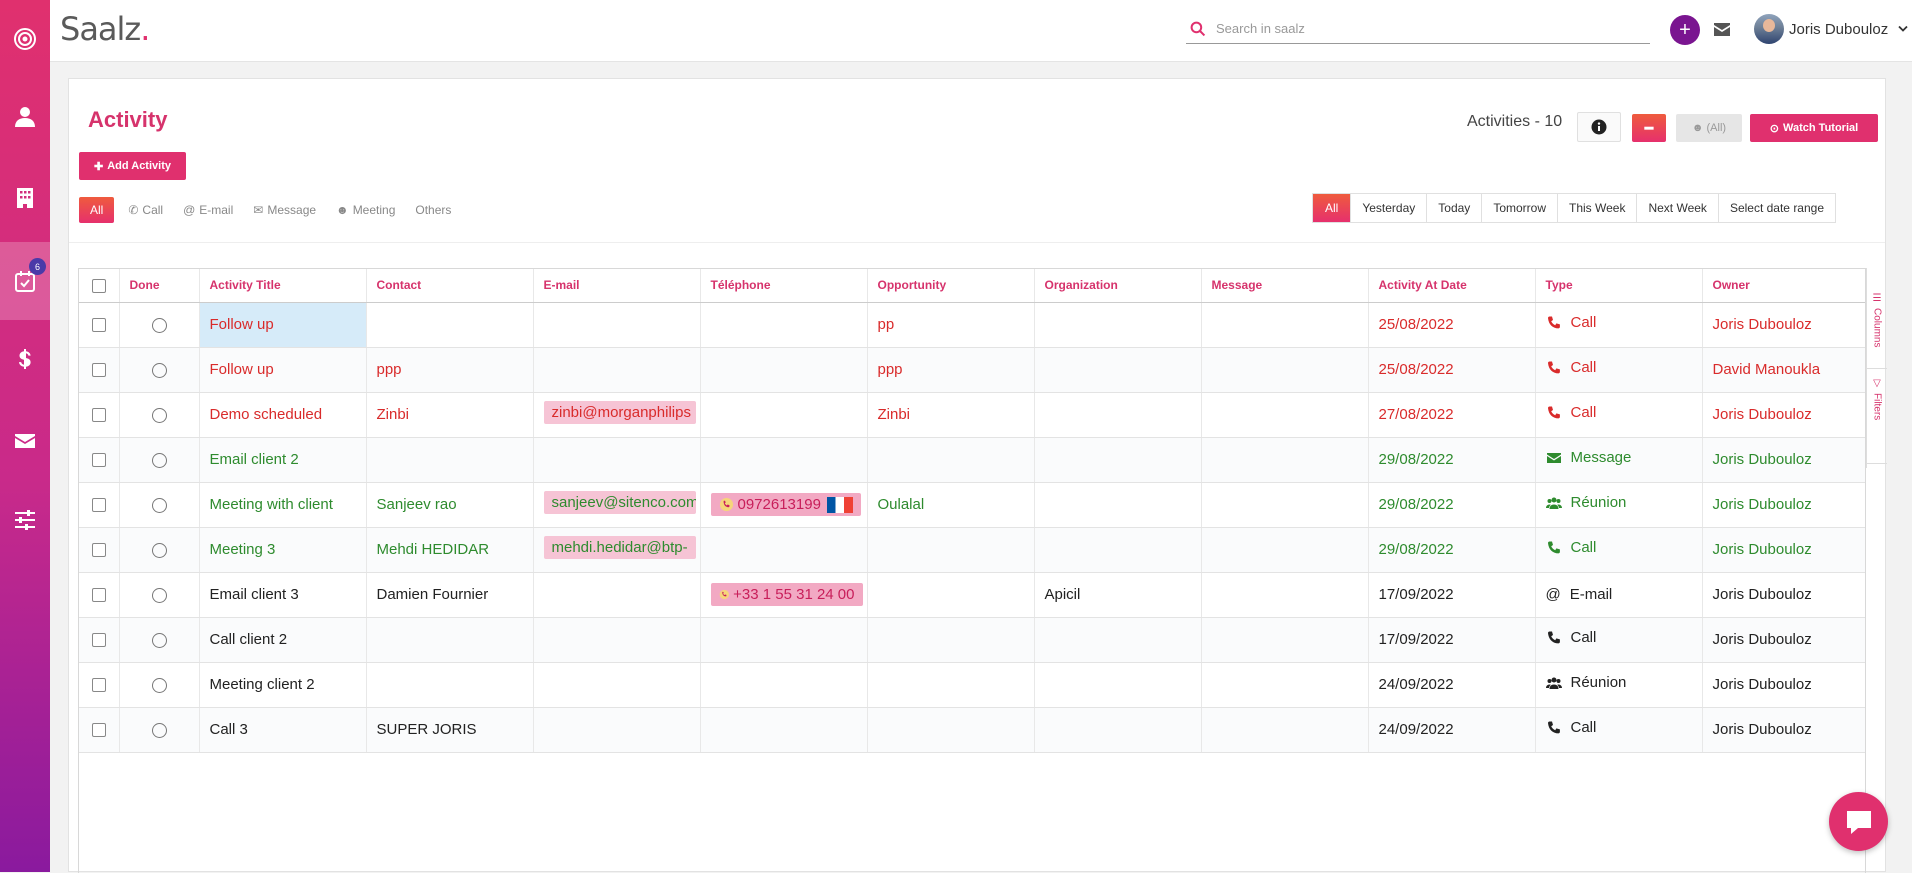 This screenshot has height=873, width=1912. What do you see at coordinates (1332, 208) in the screenshot?
I see `date-filter-all: All` at bounding box center [1332, 208].